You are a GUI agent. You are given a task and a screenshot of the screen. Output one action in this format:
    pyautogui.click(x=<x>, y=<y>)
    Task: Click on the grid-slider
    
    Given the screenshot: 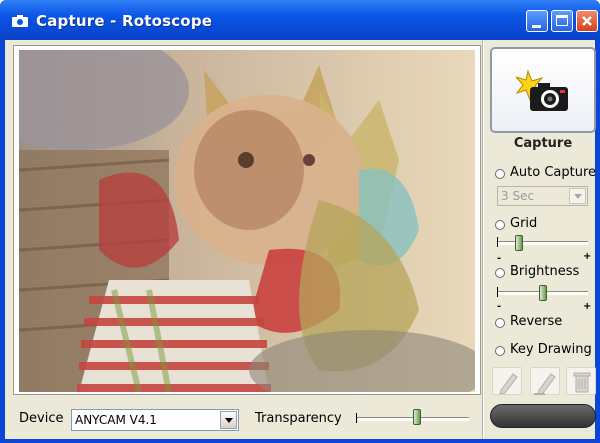 What is the action you would take?
    pyautogui.click(x=542, y=242)
    